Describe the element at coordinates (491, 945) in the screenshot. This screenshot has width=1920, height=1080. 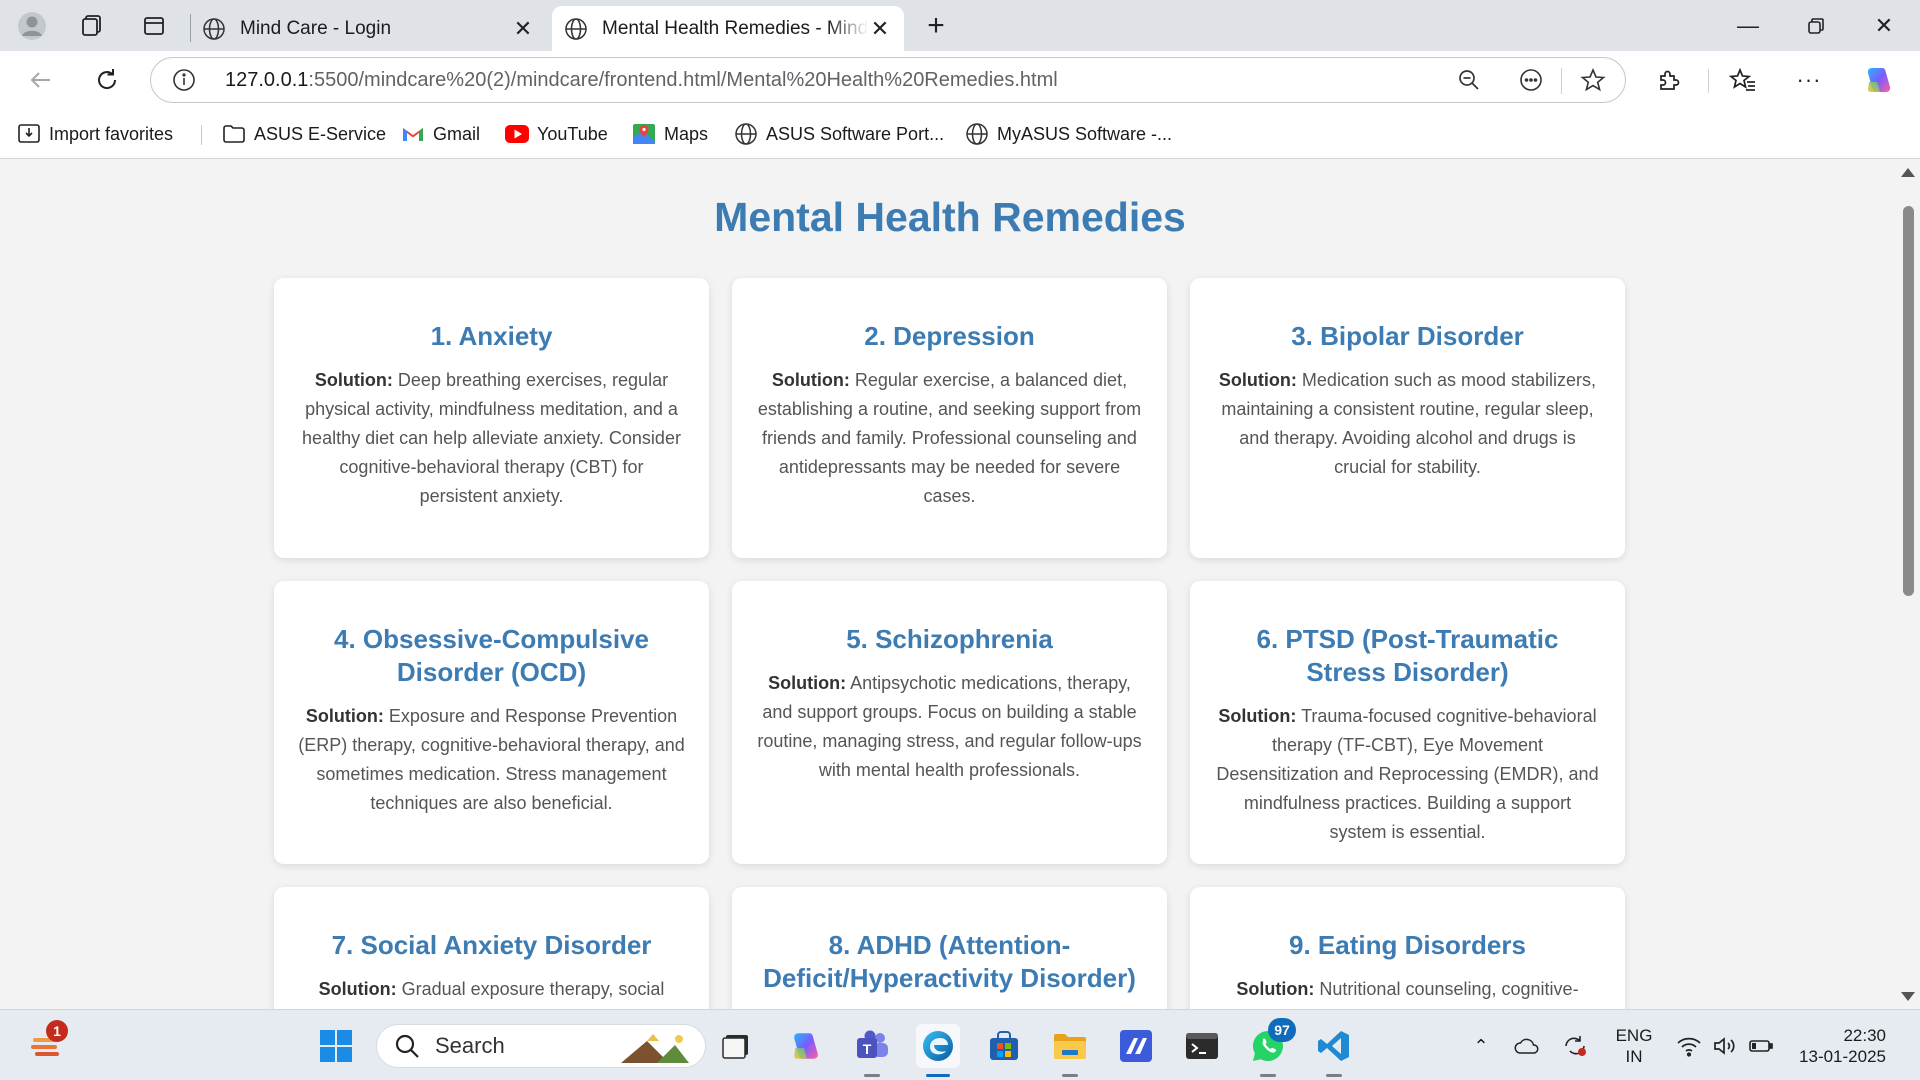
I see `card-title: 7. Social Anxiety Disorder` at that location.